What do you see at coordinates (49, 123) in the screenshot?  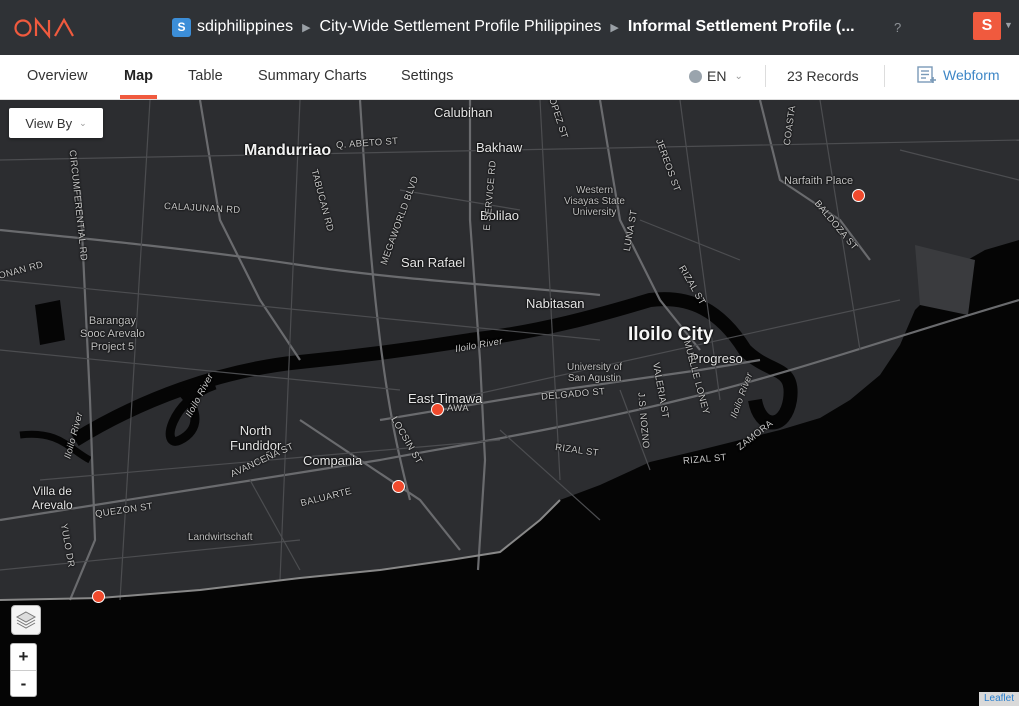 I see `view-by-label: View By` at bounding box center [49, 123].